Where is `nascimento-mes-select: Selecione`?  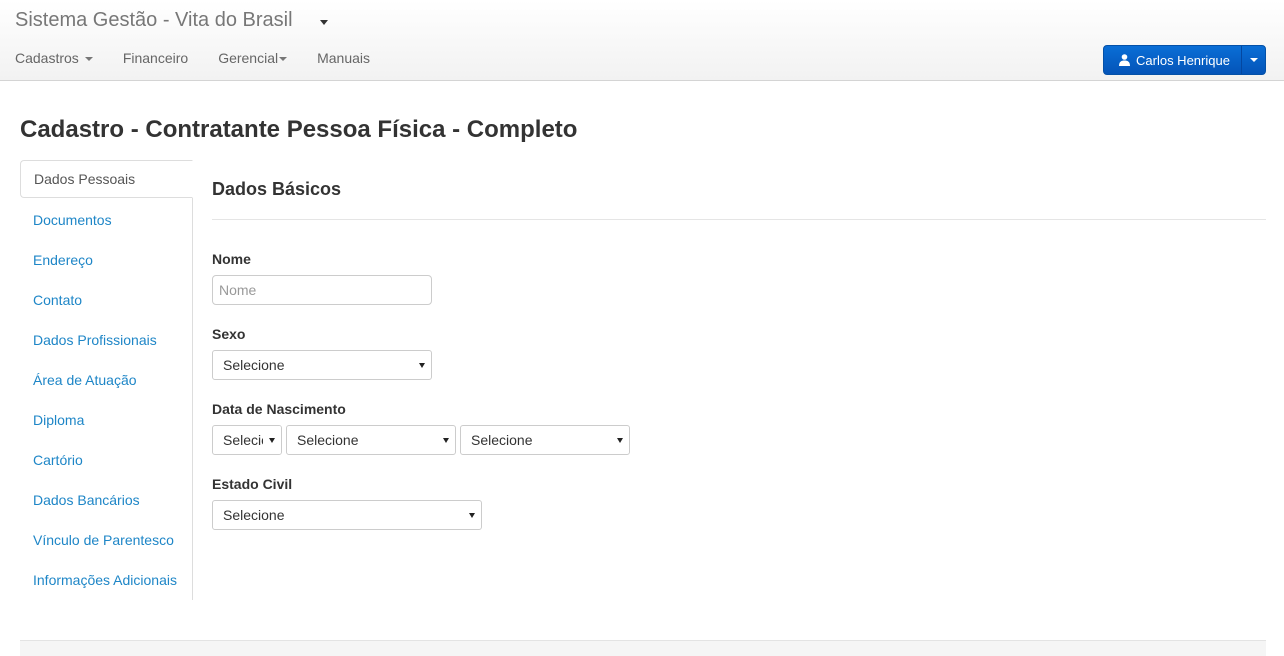
nascimento-mes-select: Selecione is located at coordinates (371, 440).